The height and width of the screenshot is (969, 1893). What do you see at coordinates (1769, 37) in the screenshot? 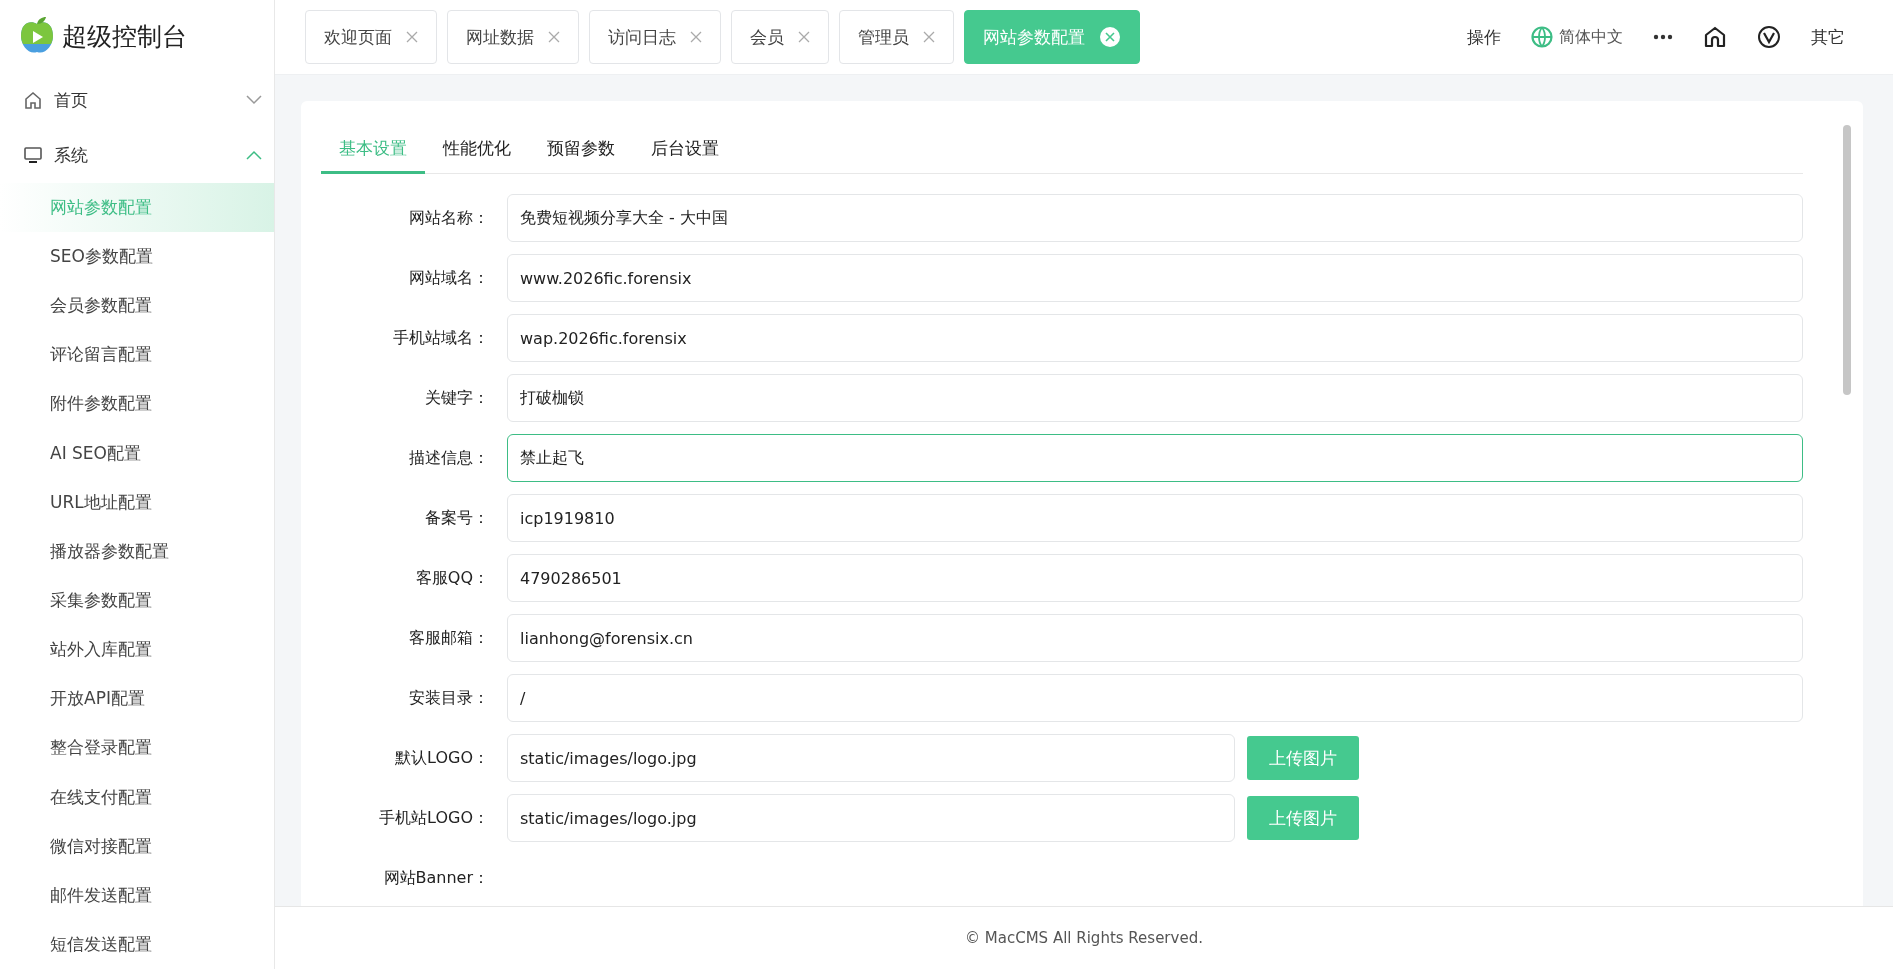
I see `v-circle-icon` at bounding box center [1769, 37].